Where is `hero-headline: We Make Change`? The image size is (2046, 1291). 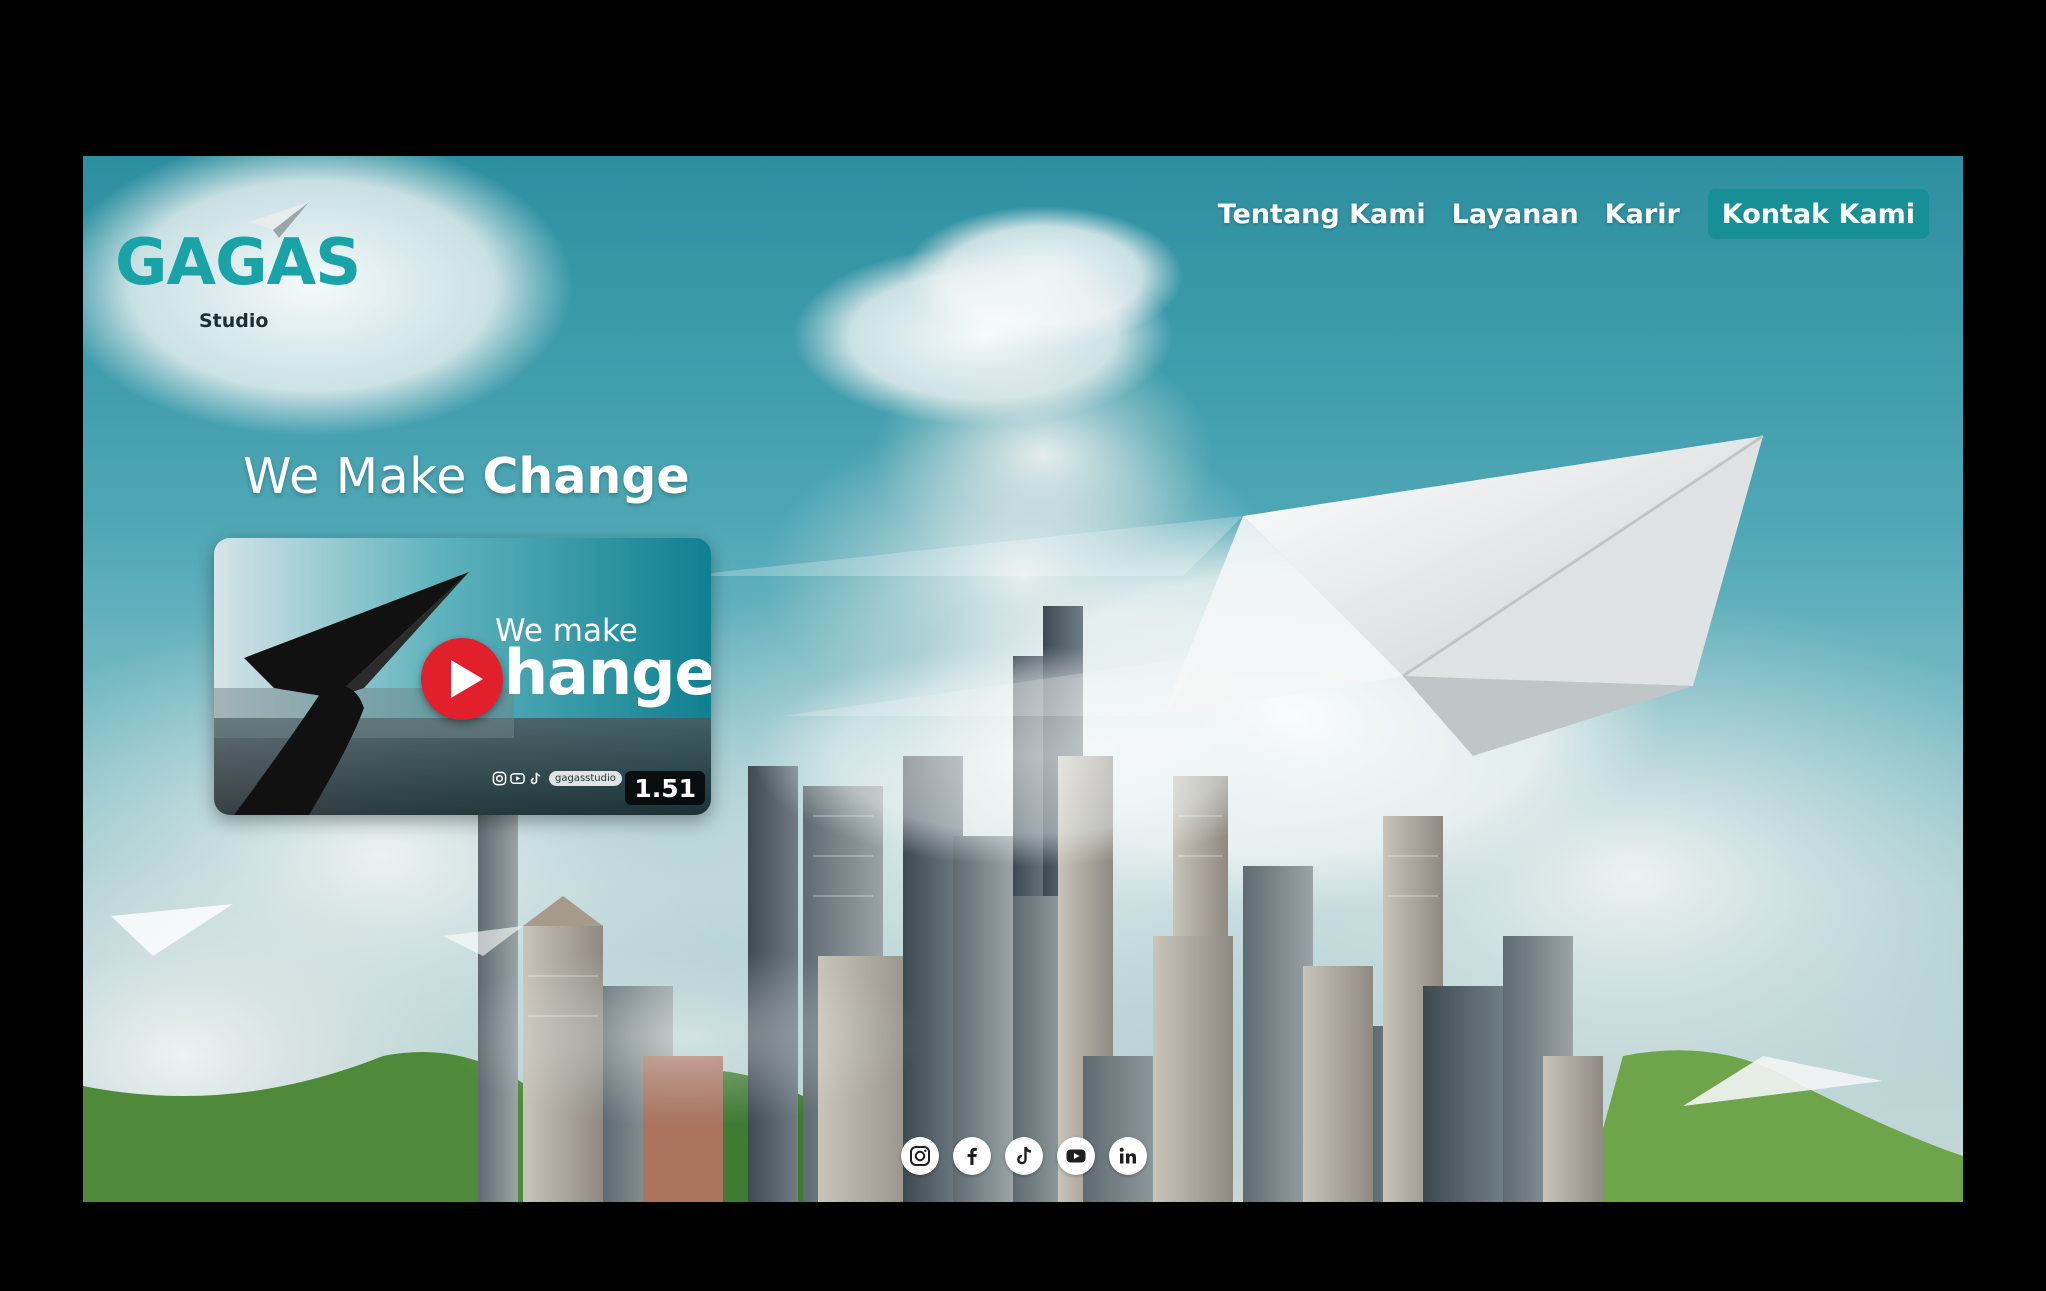
hero-headline: We Make Change is located at coordinates (466, 476).